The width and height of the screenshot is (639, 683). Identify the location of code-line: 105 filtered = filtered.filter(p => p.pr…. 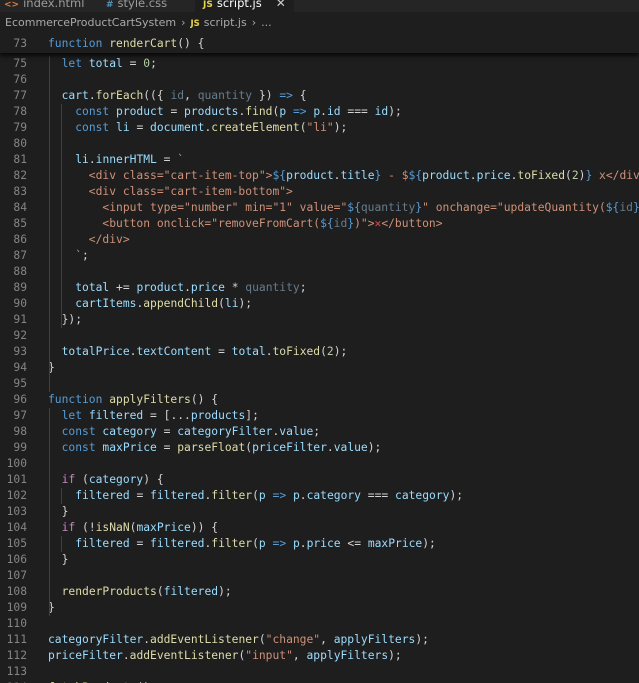
(319, 544).